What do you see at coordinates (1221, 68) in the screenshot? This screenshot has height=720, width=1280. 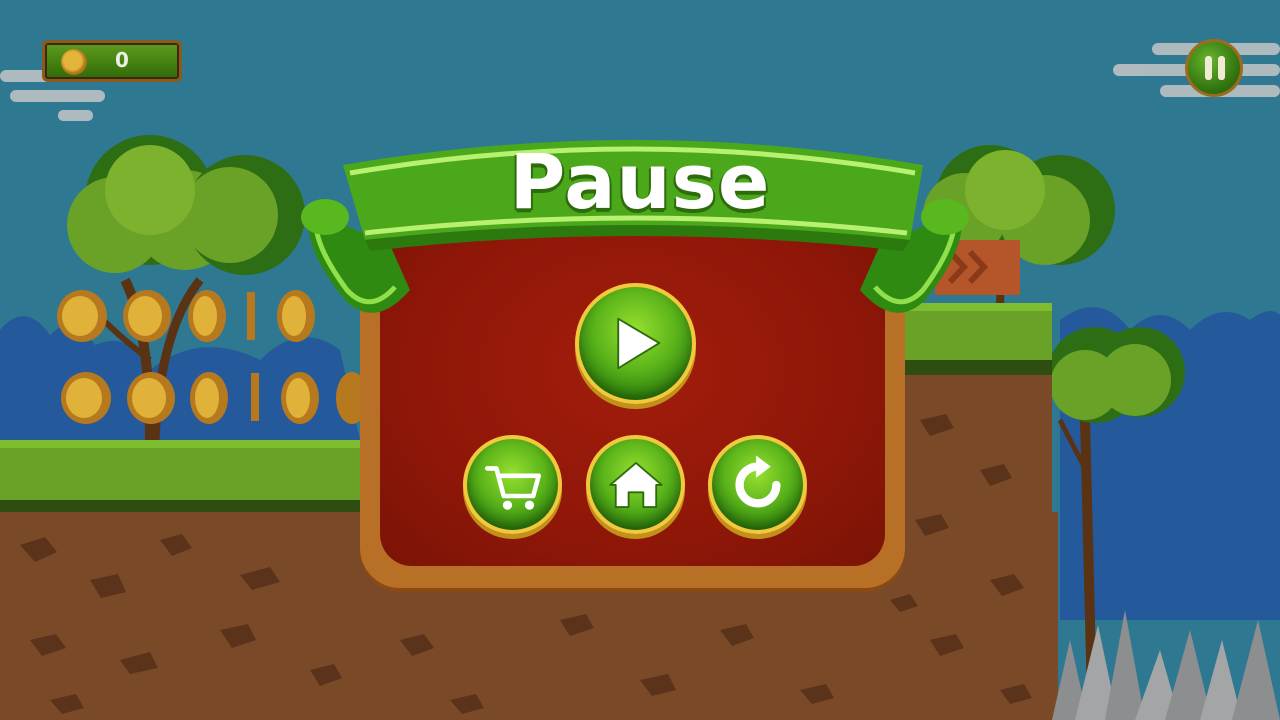 I see `pause-icon-bar` at bounding box center [1221, 68].